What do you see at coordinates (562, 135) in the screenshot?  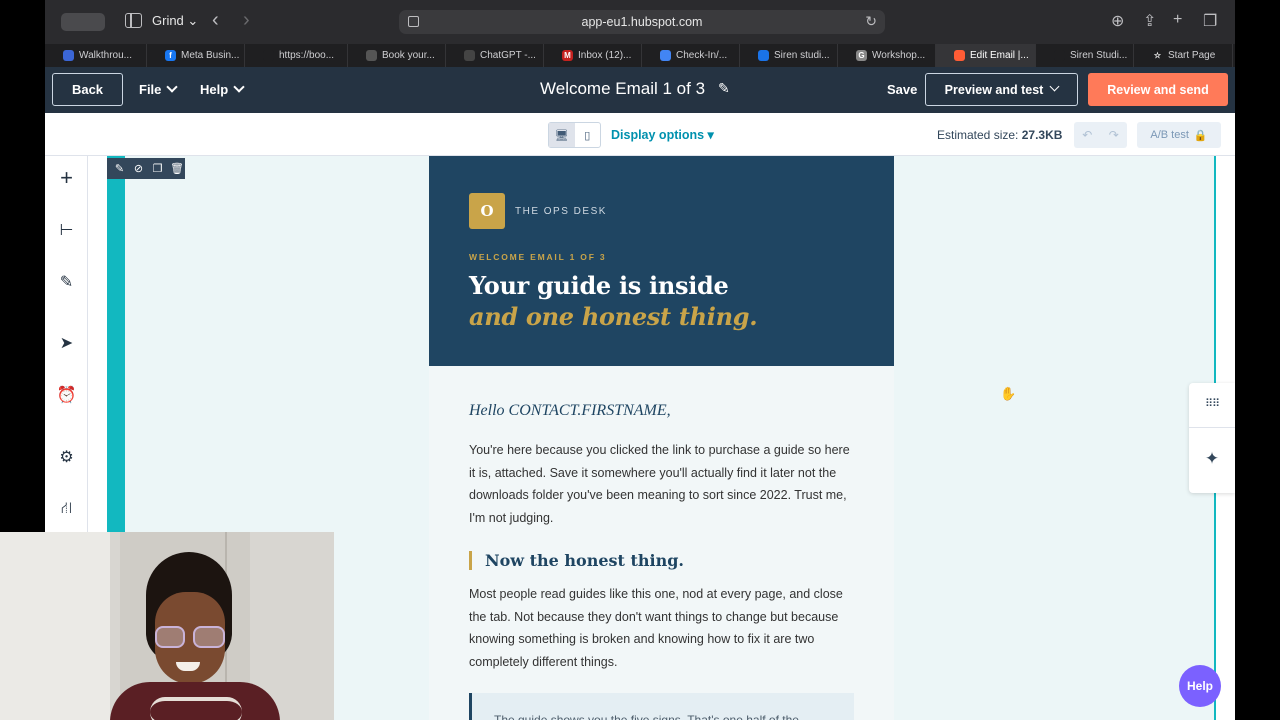 I see `desktop-icon: 🖥` at bounding box center [562, 135].